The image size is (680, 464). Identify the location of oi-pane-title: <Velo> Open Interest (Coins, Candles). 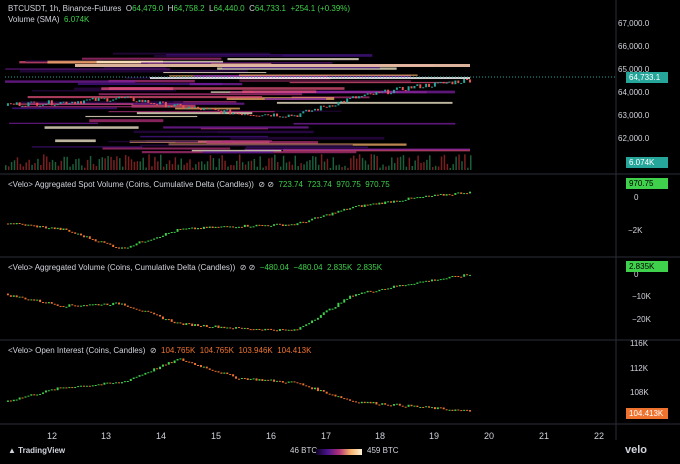
(77, 350).